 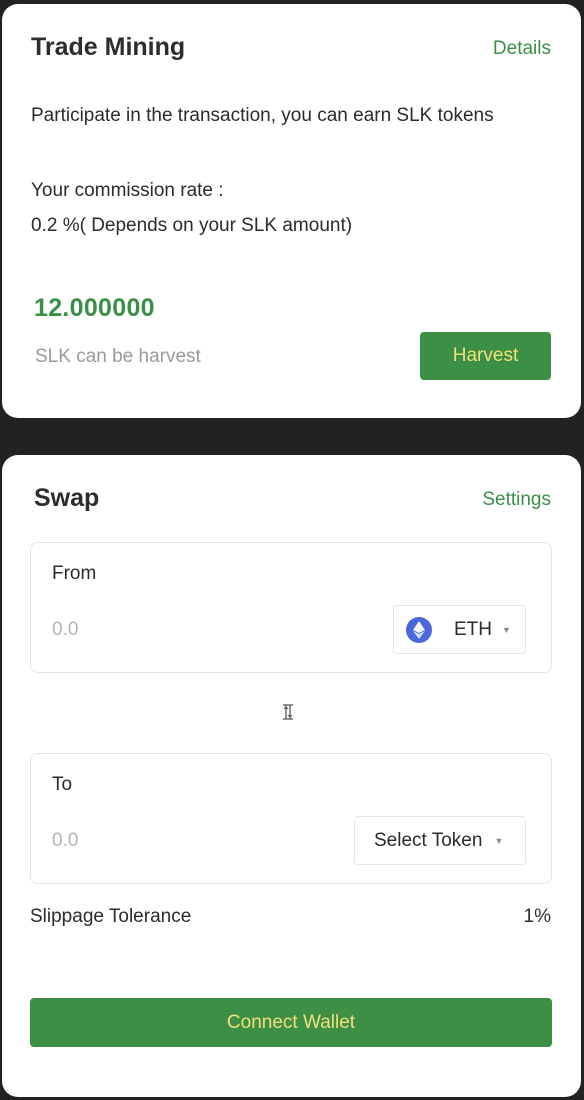 I want to click on from-token-label: ETH, so click(x=473, y=629).